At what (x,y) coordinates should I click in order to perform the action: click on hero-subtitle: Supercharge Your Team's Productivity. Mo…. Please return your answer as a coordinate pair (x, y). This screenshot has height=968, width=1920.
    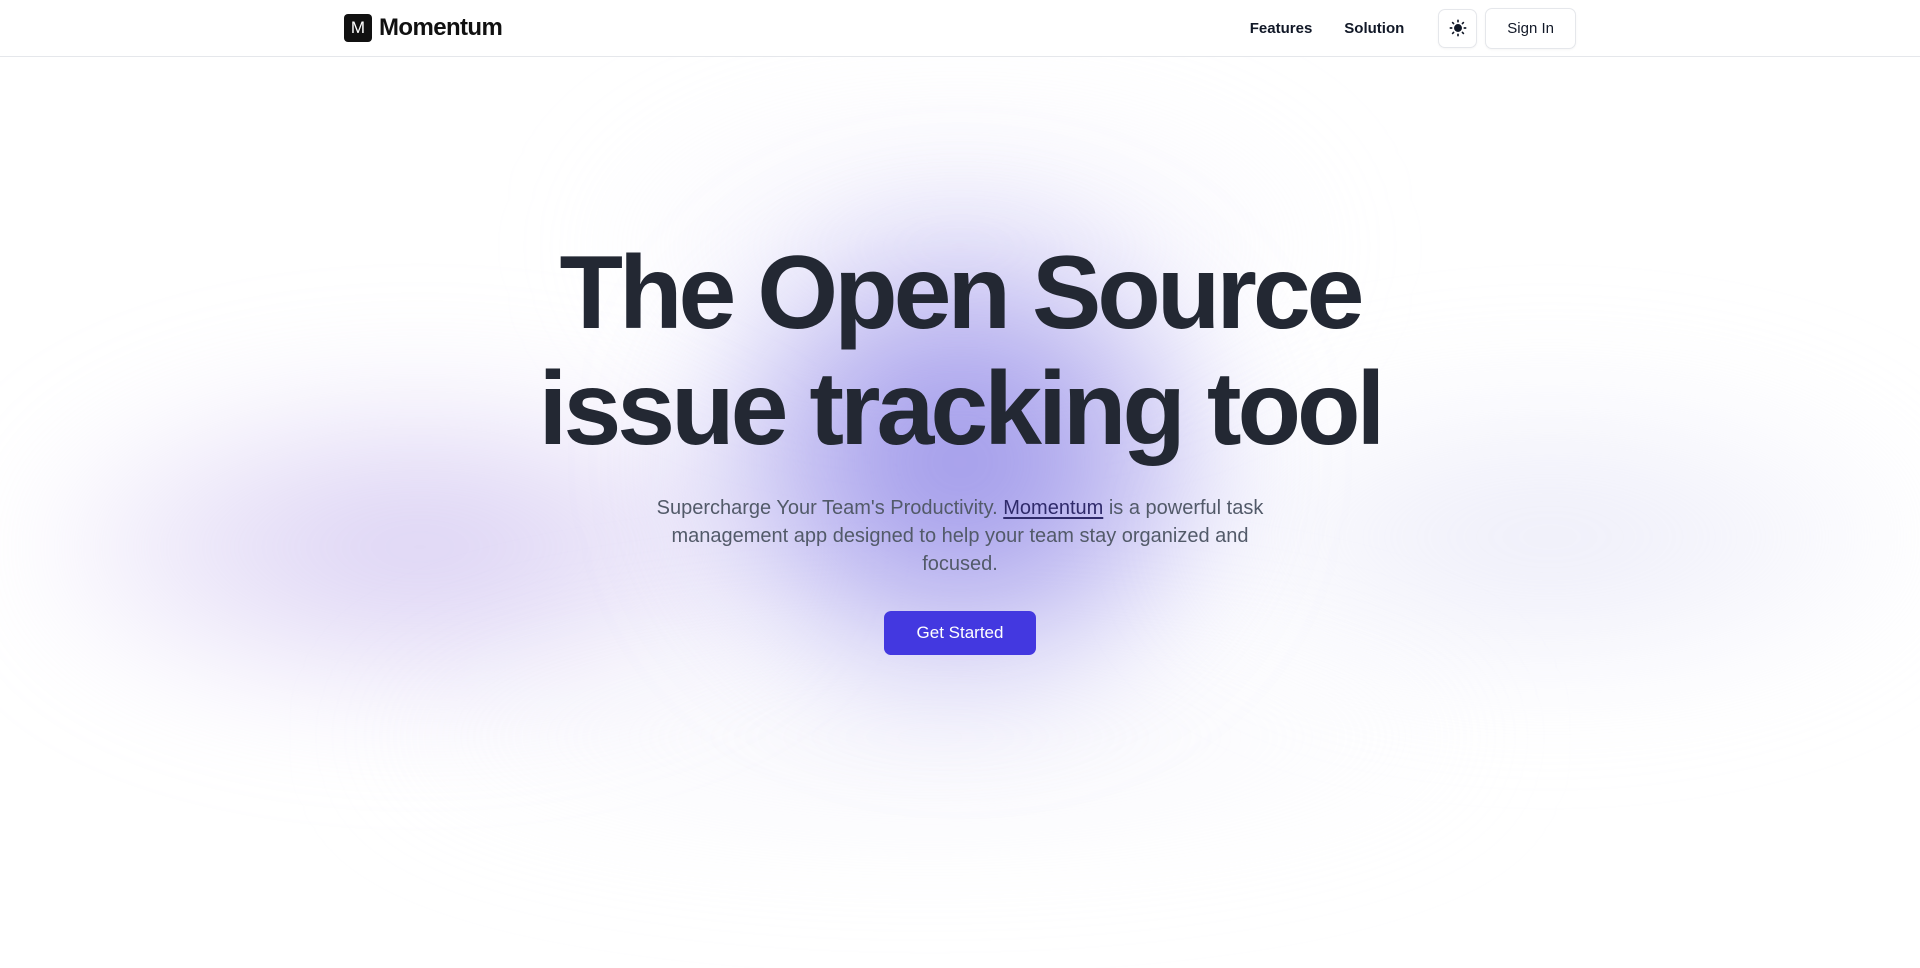
    Looking at the image, I should click on (960, 536).